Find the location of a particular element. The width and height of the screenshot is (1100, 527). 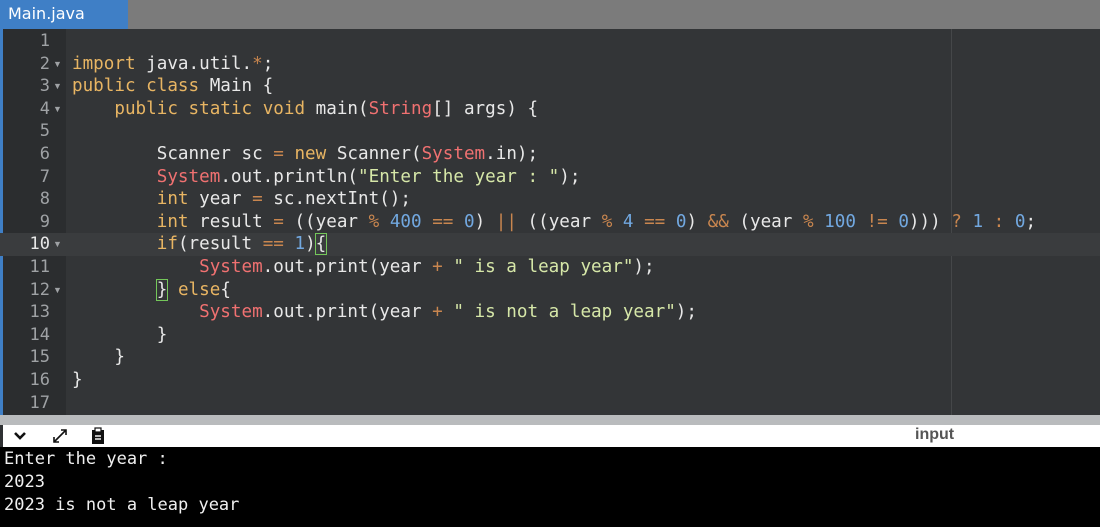

code-line-5: 5 is located at coordinates (550, 131).